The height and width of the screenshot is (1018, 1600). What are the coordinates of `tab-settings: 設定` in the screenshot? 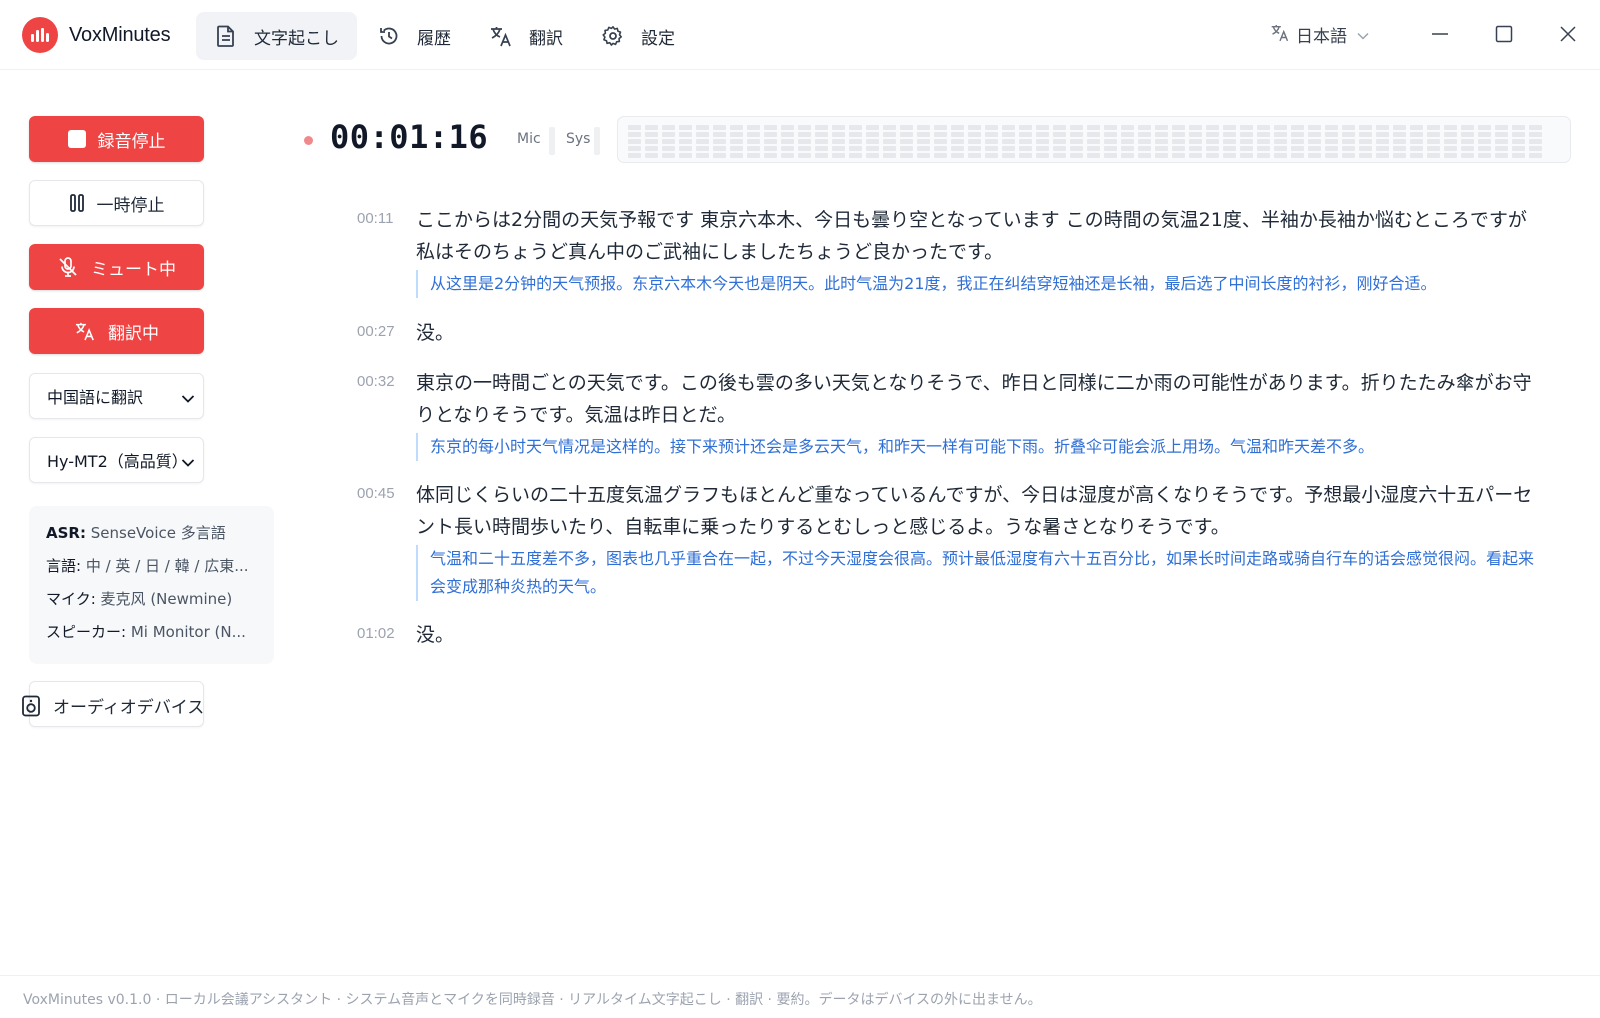 It's located at (638, 36).